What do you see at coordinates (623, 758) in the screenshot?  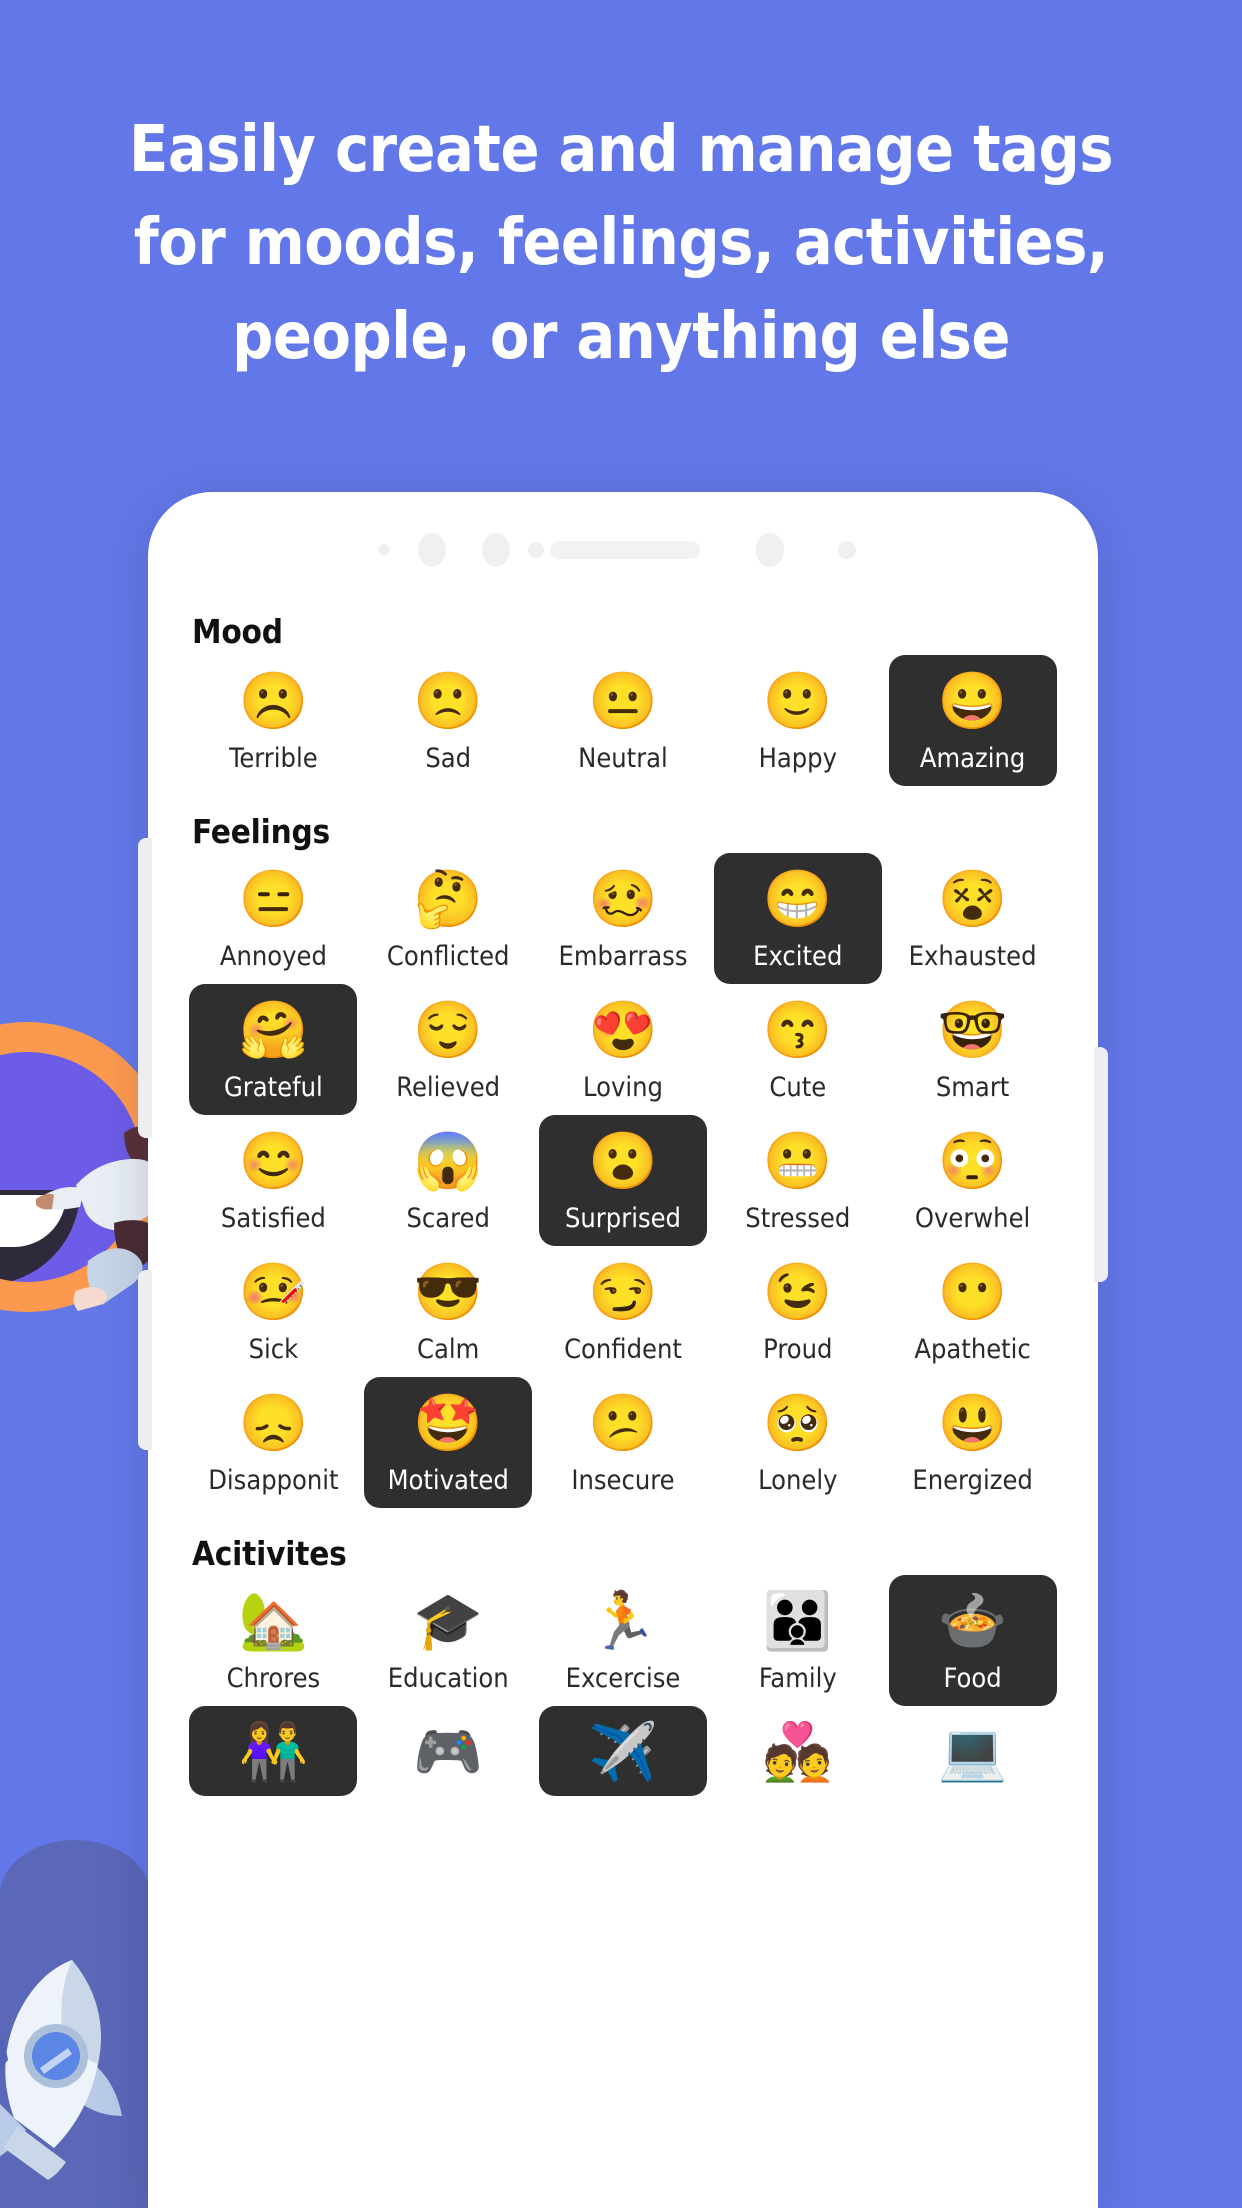 I see `tag-label: Neutral` at bounding box center [623, 758].